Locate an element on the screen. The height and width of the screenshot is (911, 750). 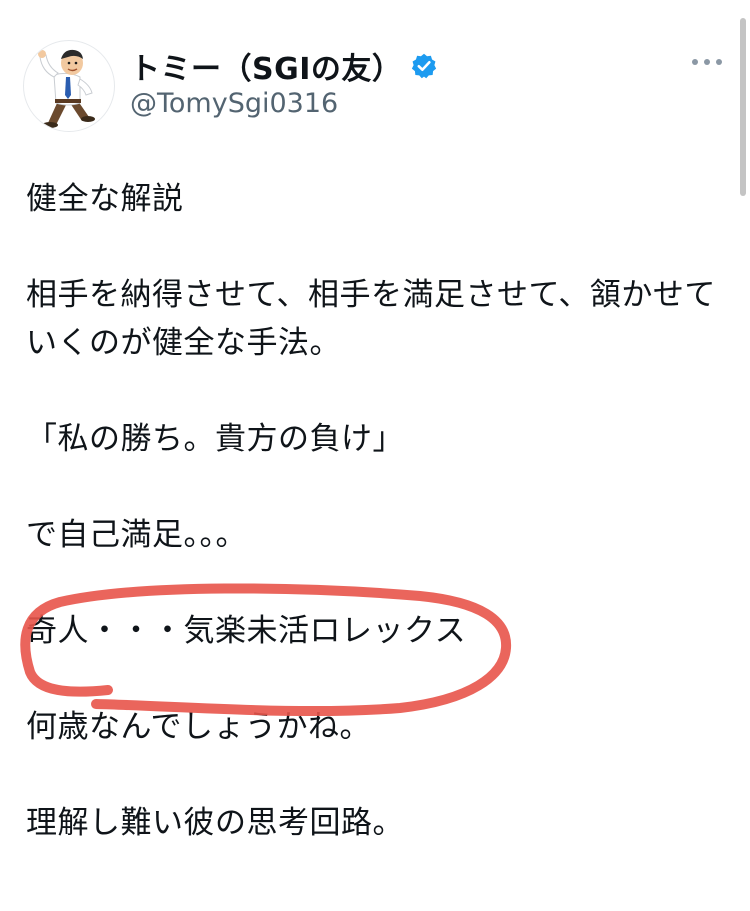
author-name-row: トミー（SGIの友） is located at coordinates (284, 67).